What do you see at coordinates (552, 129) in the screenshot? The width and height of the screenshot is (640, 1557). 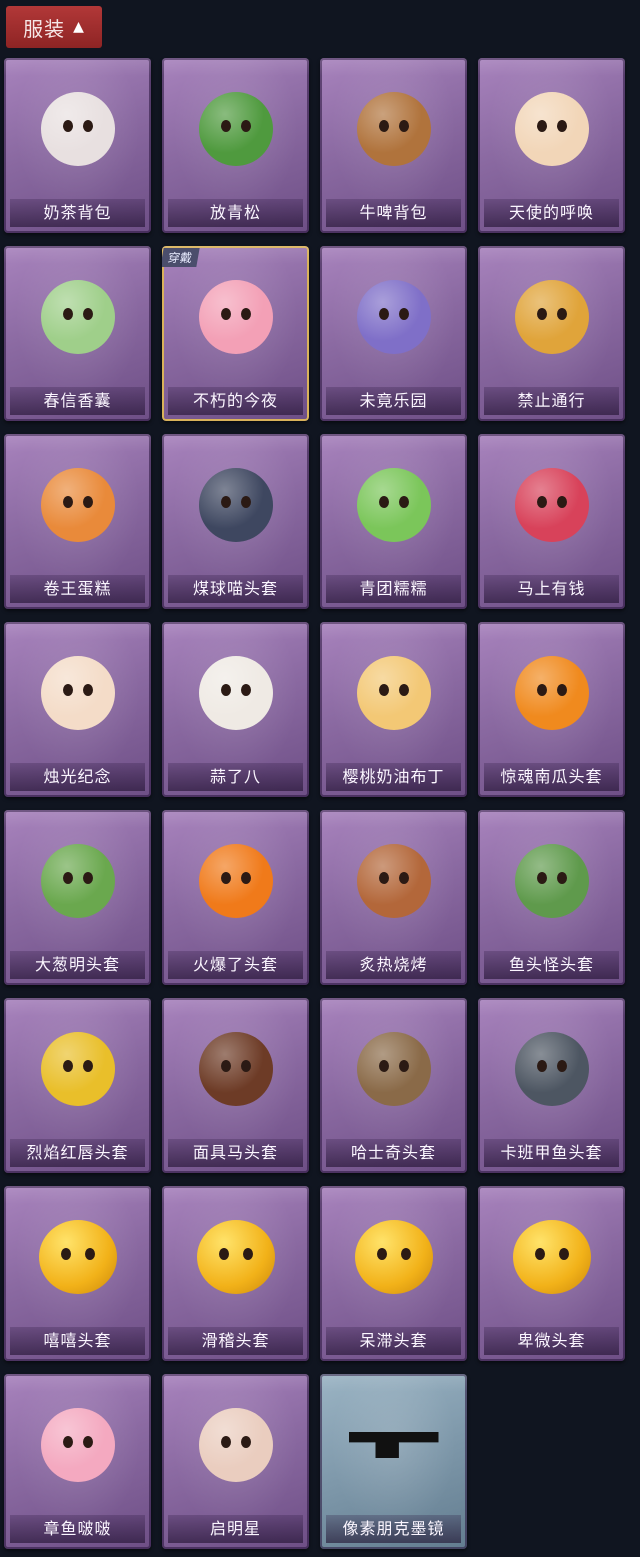 I see `angel-icon` at bounding box center [552, 129].